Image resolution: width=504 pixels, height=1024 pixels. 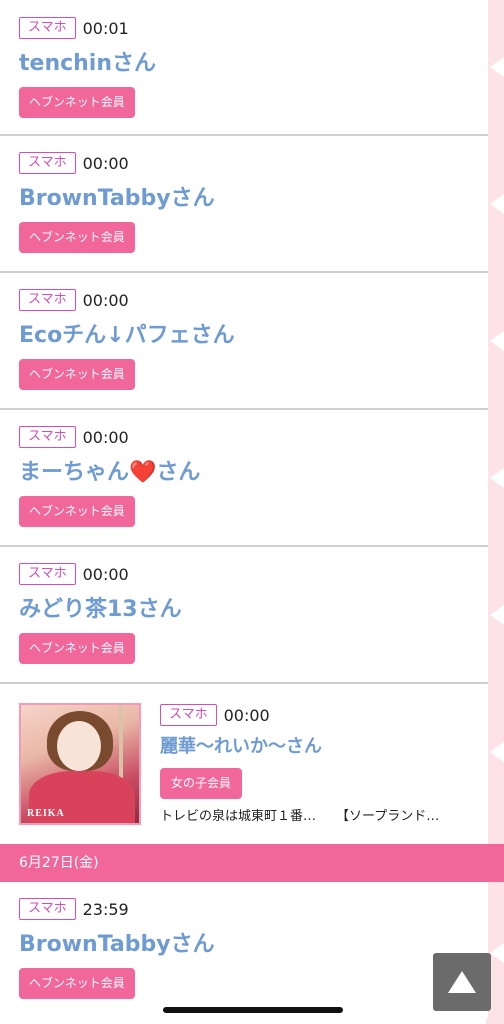 I want to click on up-triangle-icon, so click(x=462, y=982).